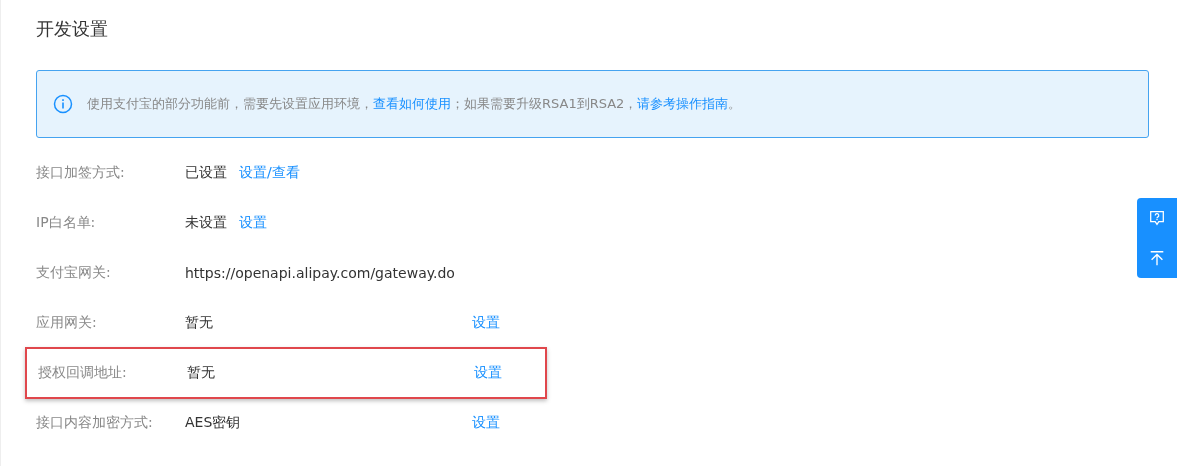 This screenshot has width=1177, height=466. What do you see at coordinates (66, 223) in the screenshot?
I see `field-label: IP白名单:` at bounding box center [66, 223].